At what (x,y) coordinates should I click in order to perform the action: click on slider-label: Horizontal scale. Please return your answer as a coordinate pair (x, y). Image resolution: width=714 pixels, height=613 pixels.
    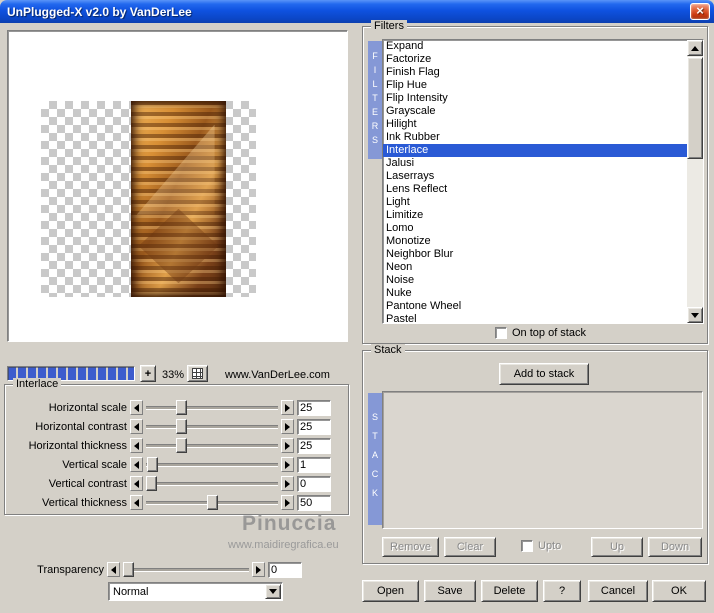
    Looking at the image, I should click on (87, 407).